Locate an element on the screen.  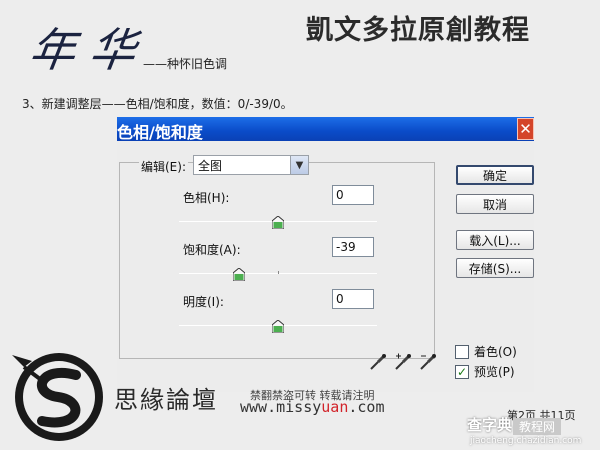
preview-label: 预览(P) is located at coordinates (494, 372).